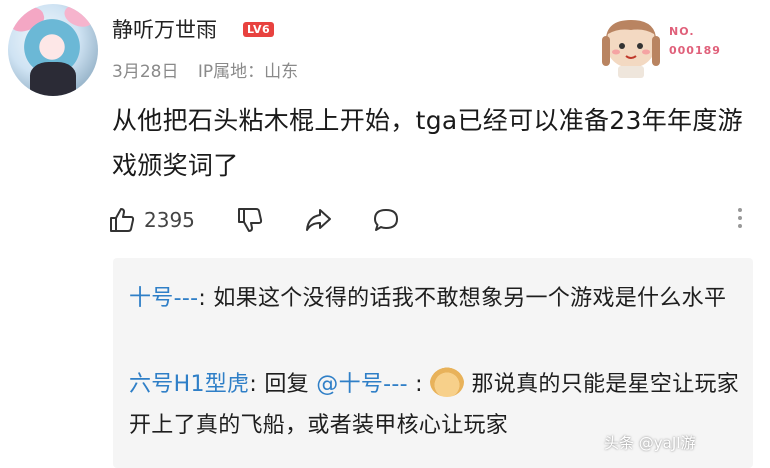  What do you see at coordinates (704, 41) in the screenshot?
I see `decoration-number: NO. 000189` at bounding box center [704, 41].